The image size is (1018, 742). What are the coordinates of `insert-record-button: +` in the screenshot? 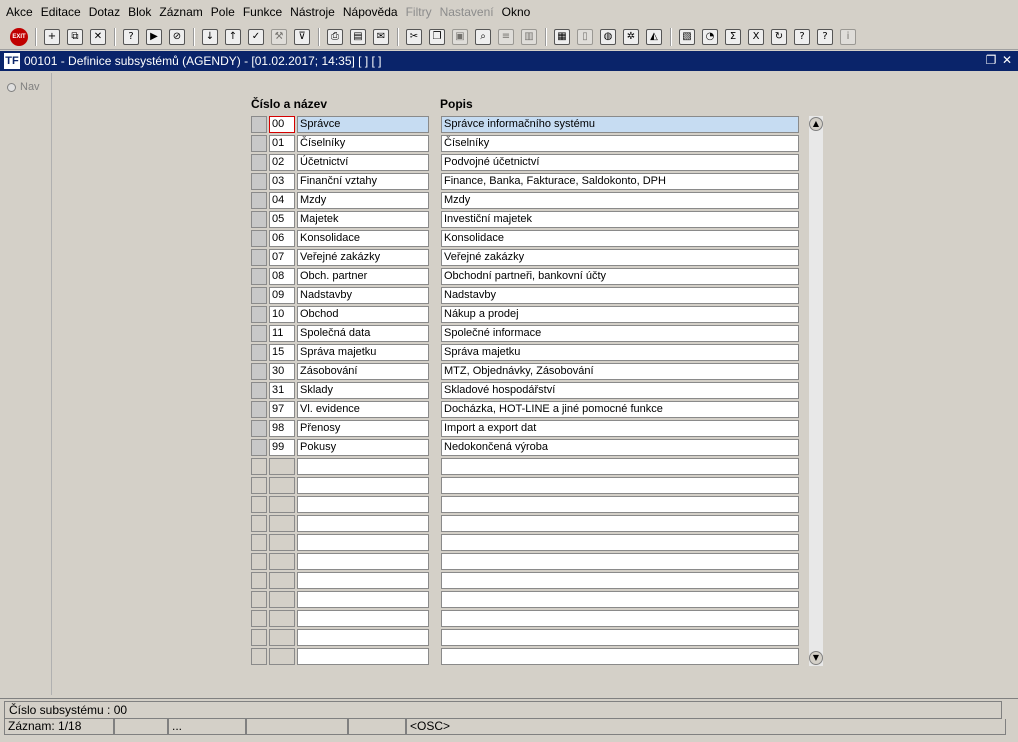 It's located at (52, 37).